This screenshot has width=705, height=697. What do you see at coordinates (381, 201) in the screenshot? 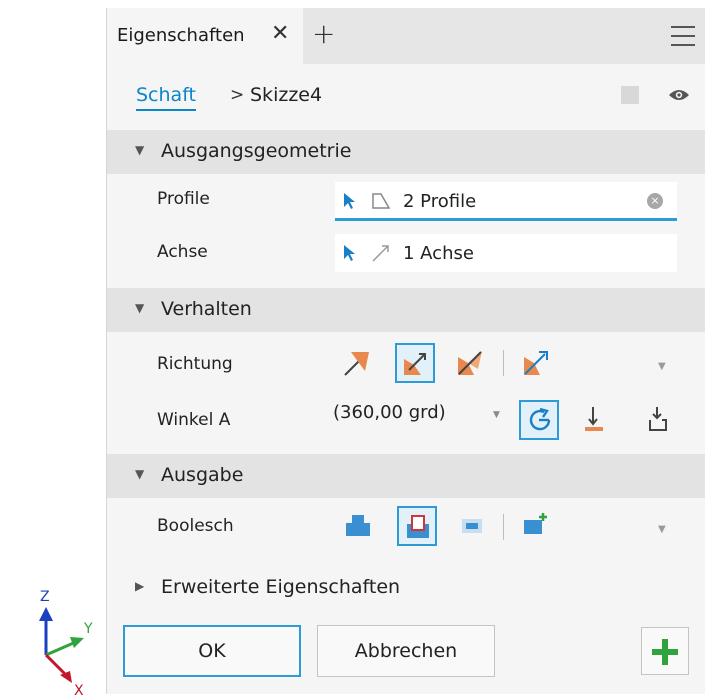
I see `profile-region-icon` at bounding box center [381, 201].